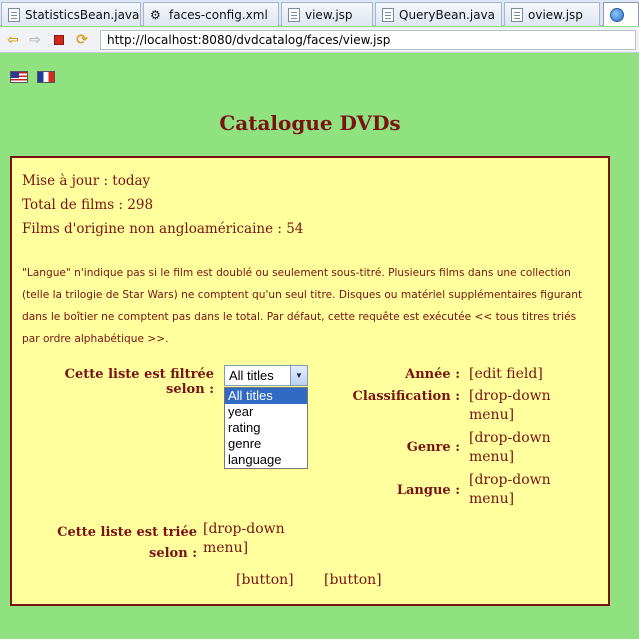 This screenshot has height=639, width=639. Describe the element at coordinates (432, 374) in the screenshot. I see `annee-label: Année :` at that location.